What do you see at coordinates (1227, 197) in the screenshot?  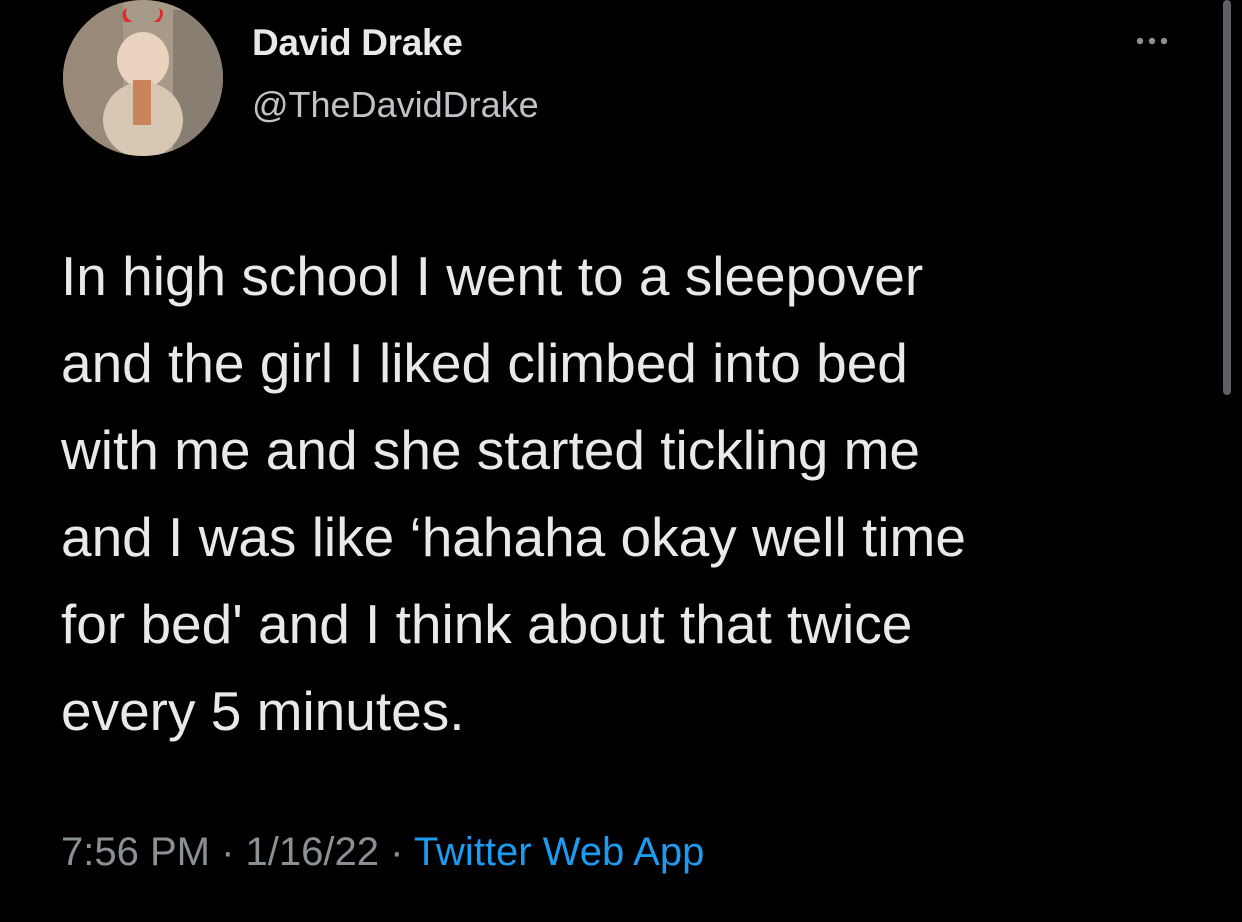 I see `scrollbar` at bounding box center [1227, 197].